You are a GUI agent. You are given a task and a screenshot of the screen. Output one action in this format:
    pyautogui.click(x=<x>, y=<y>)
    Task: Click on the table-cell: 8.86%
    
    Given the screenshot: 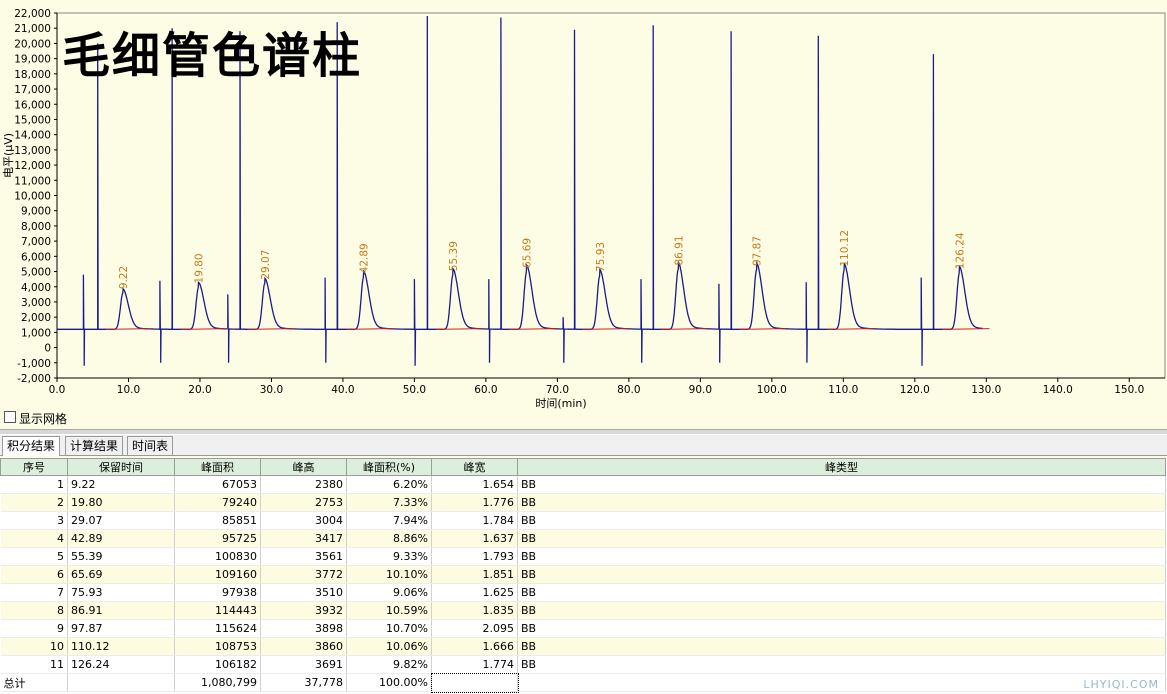 What is the action you would take?
    pyautogui.click(x=389, y=538)
    